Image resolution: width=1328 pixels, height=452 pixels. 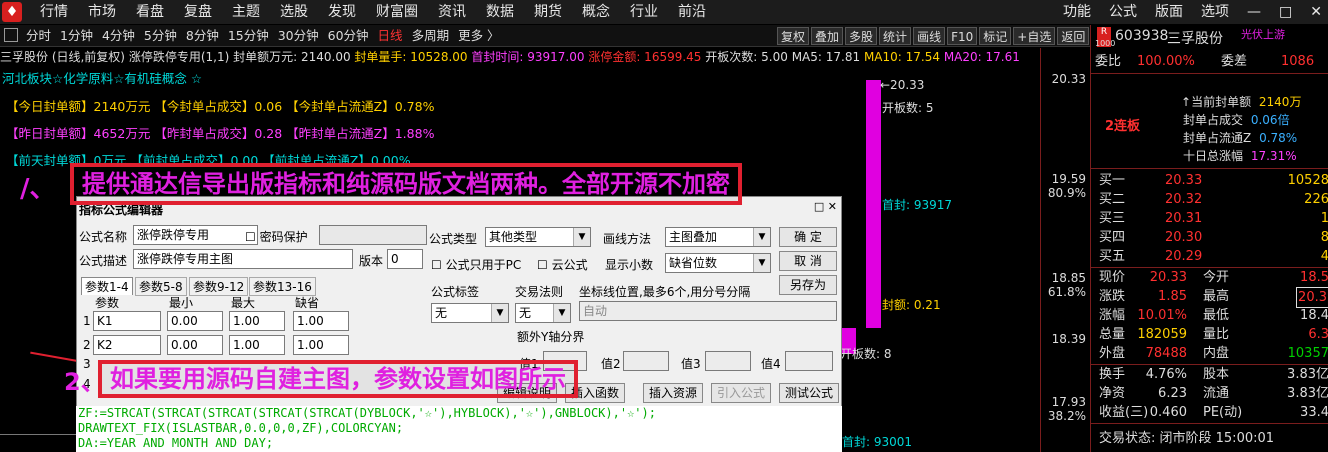 I want to click on param-row-num: 2, so click(x=87, y=345).